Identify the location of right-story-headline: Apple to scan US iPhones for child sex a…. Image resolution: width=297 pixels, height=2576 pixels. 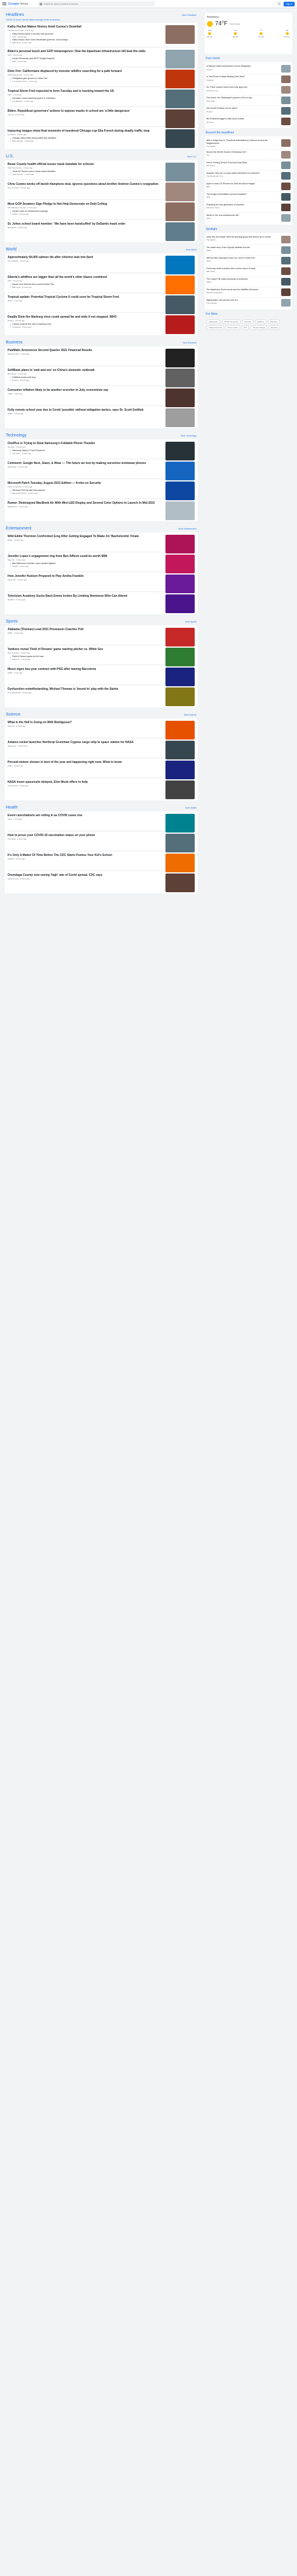
(242, 184).